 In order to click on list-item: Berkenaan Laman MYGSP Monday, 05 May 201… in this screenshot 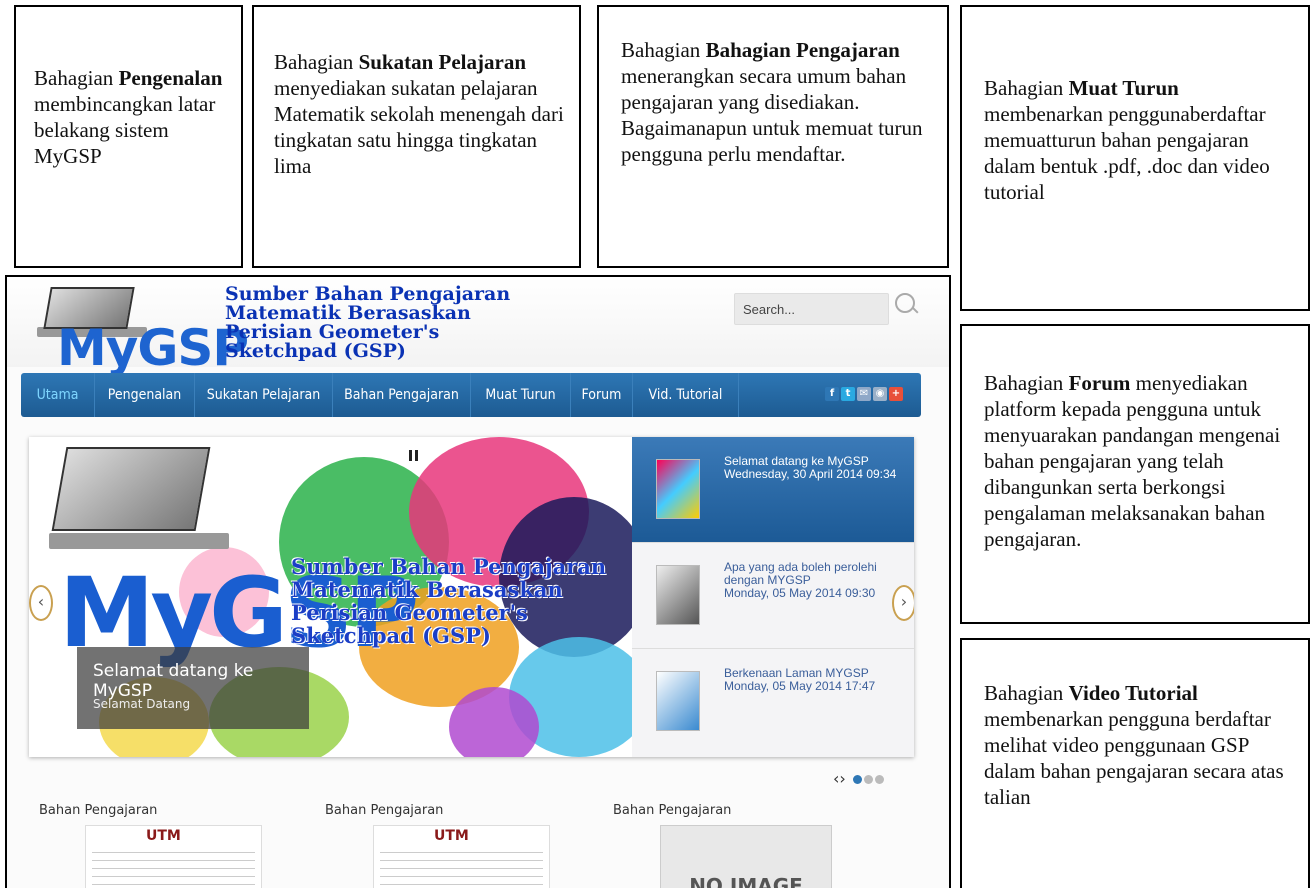, I will do `click(773, 701)`.